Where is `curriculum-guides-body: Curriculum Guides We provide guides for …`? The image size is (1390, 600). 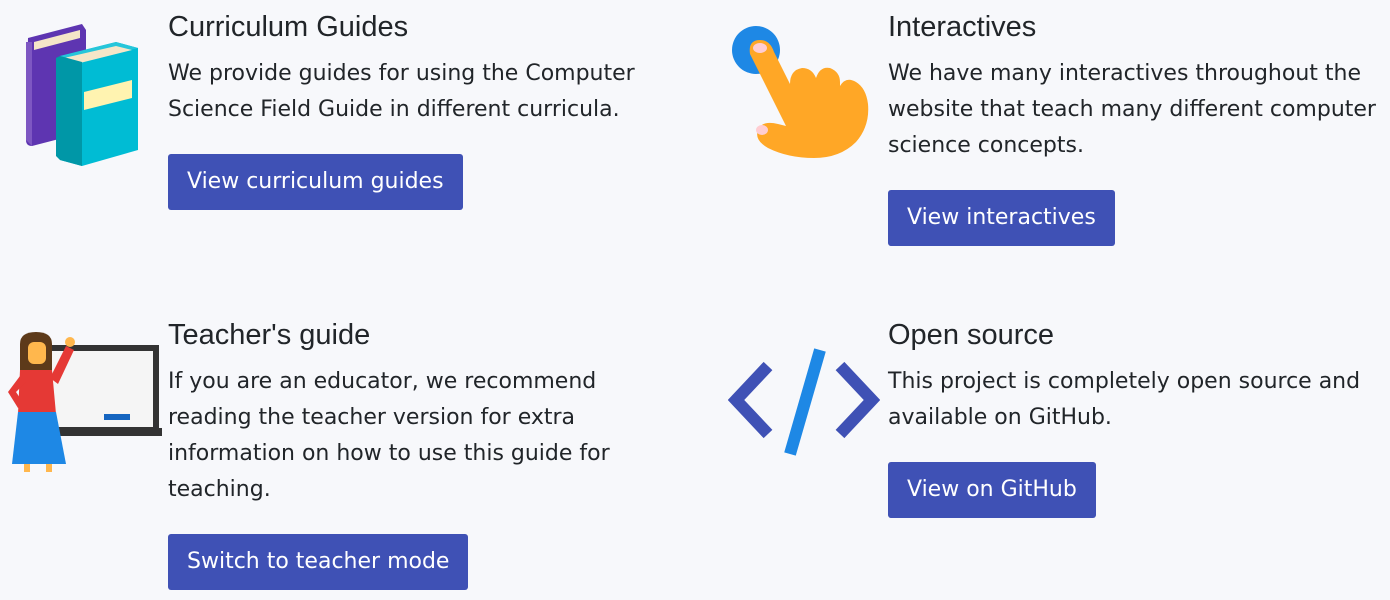
curriculum-guides-body: Curriculum Guides We provide guides for … is located at coordinates (428, 69).